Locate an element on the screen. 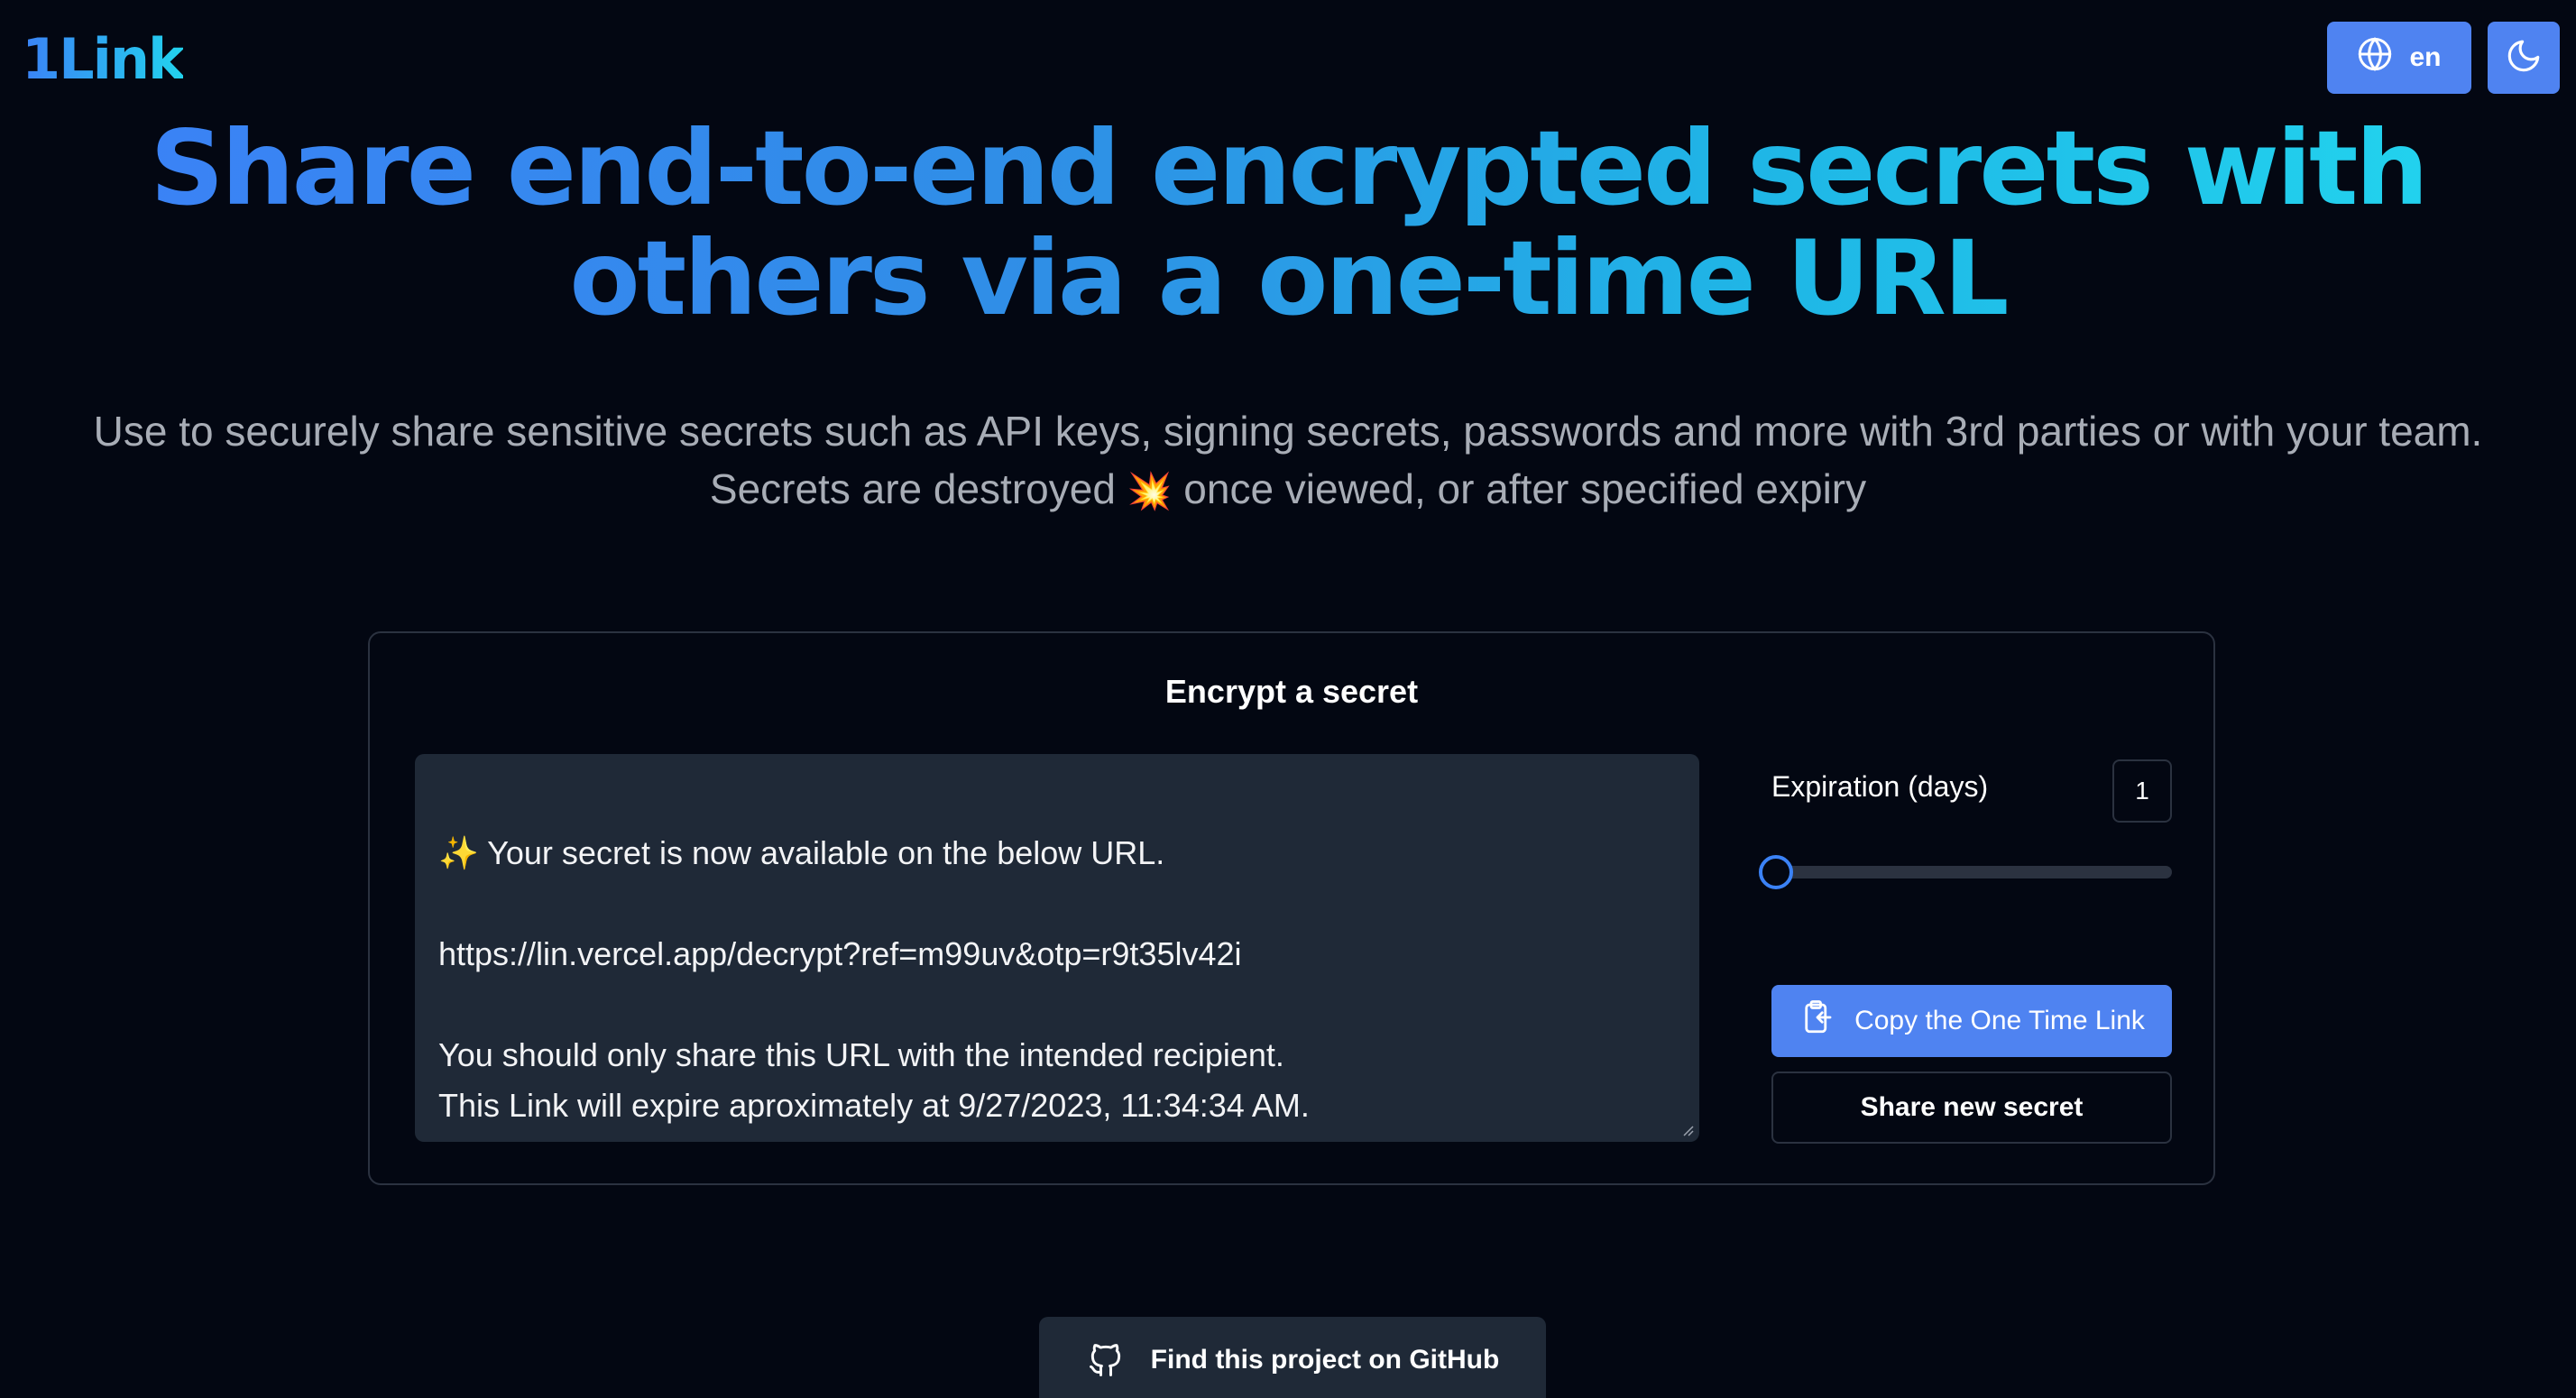 This screenshot has height=1398, width=2576. language-label: en is located at coordinates (2425, 57).